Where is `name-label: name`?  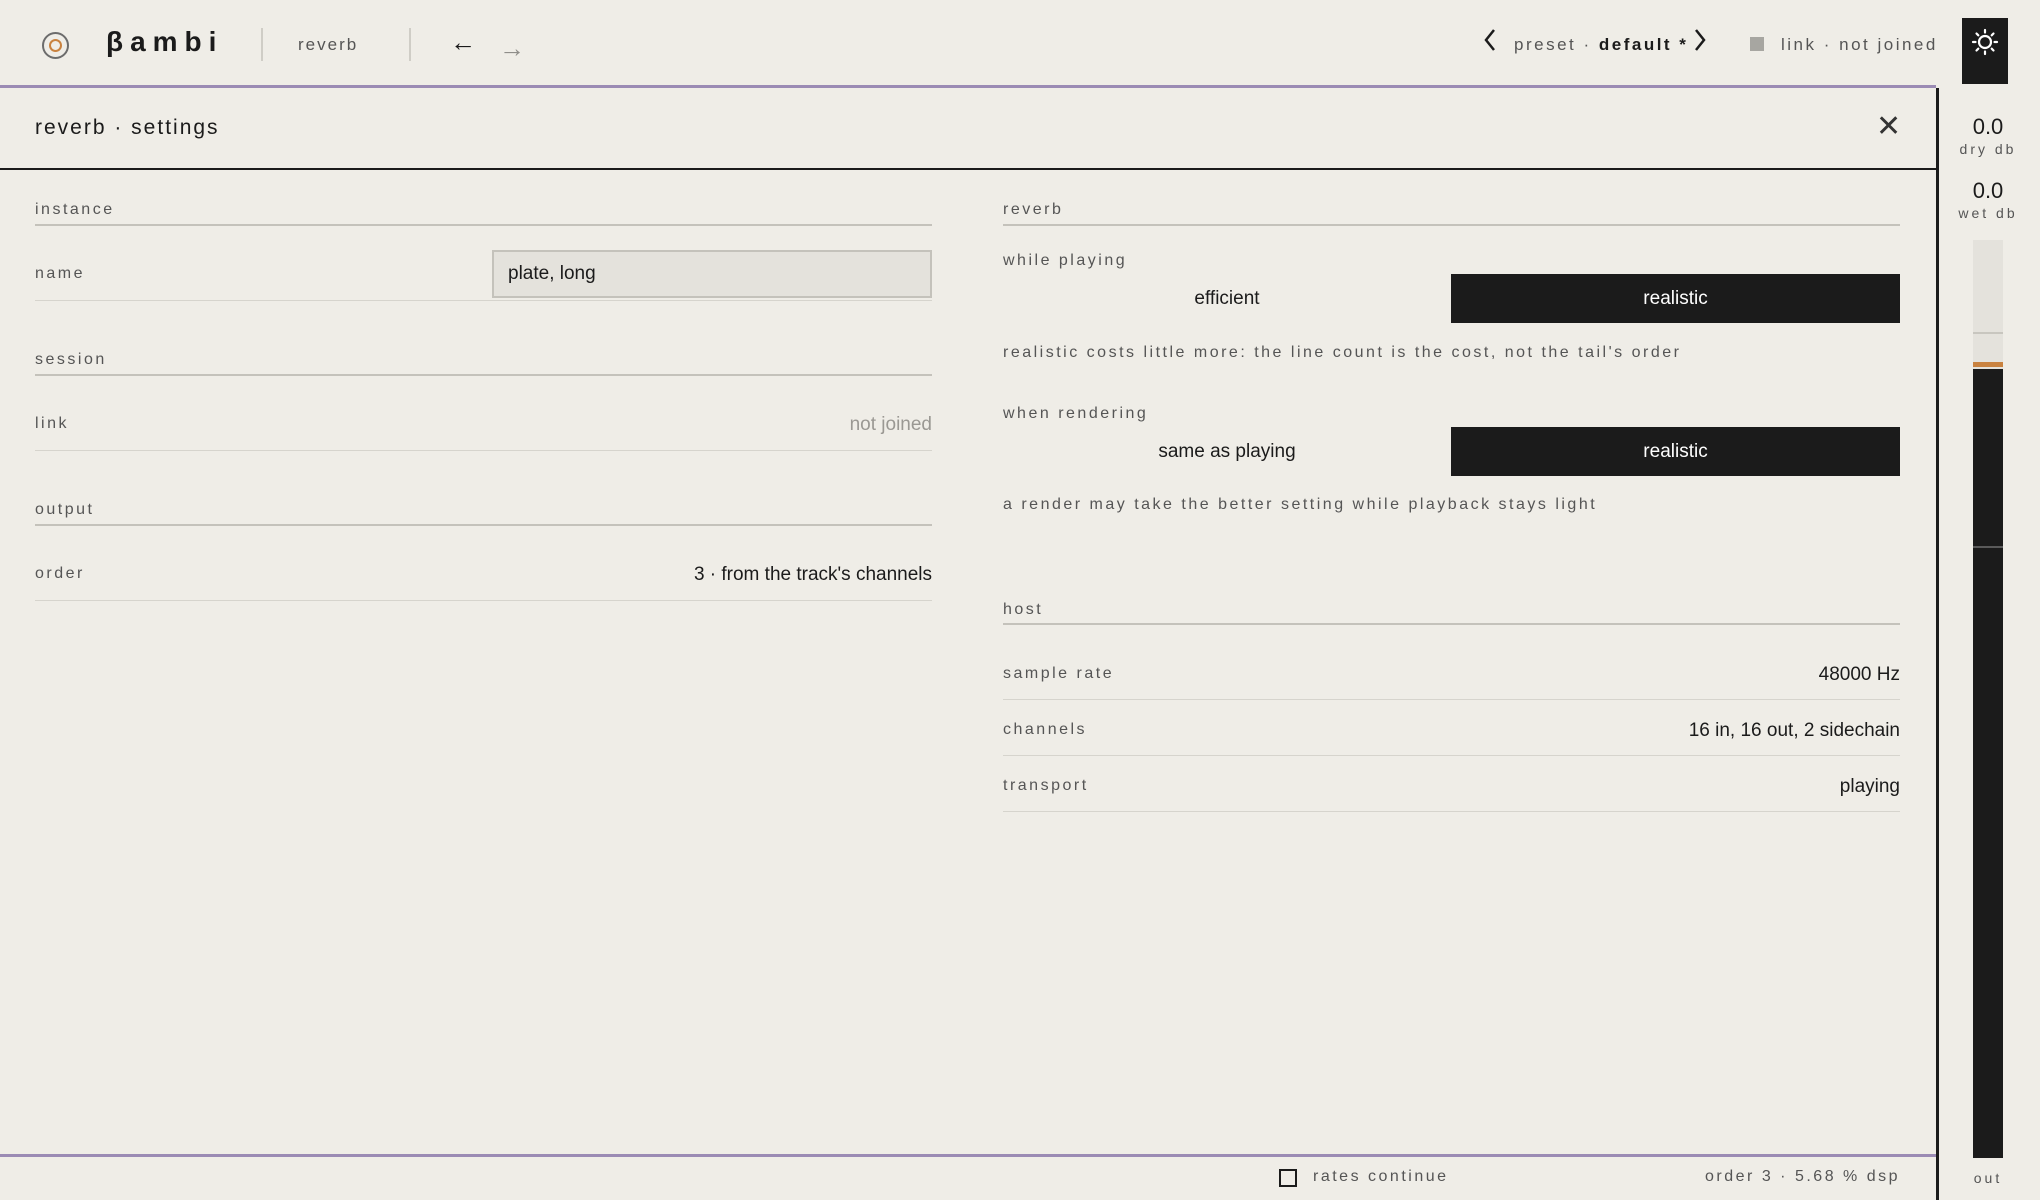 name-label: name is located at coordinates (60, 273).